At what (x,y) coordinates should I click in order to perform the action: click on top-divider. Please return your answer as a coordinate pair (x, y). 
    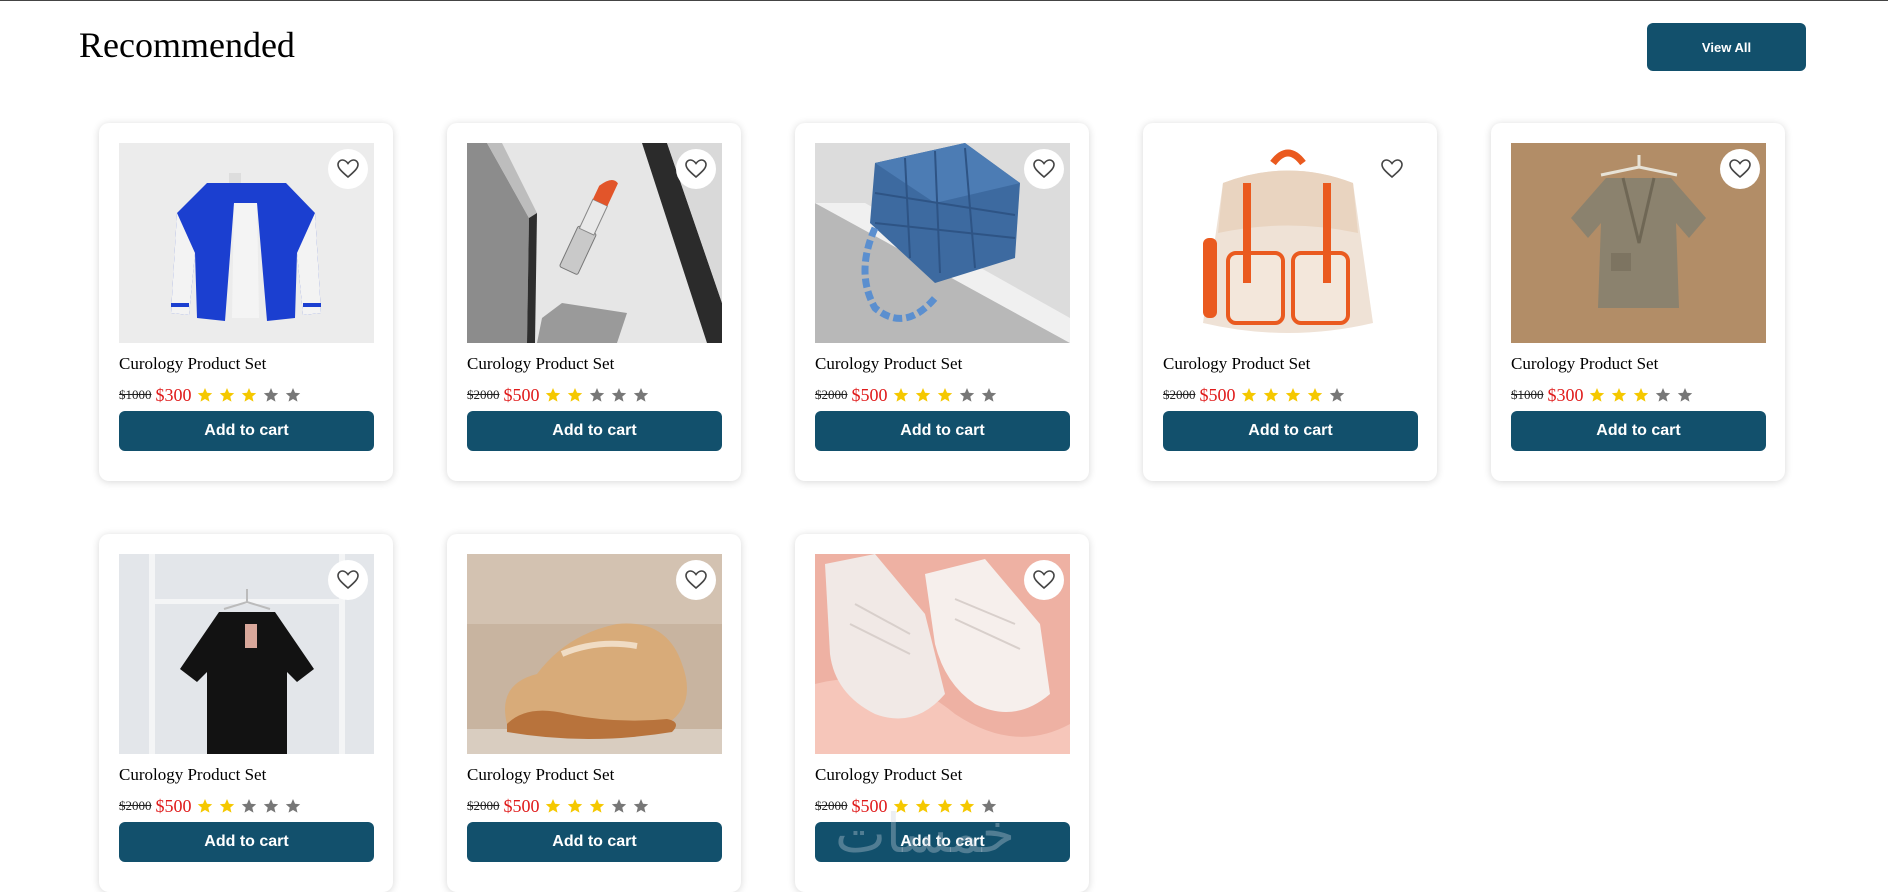
    Looking at the image, I should click on (944, 0).